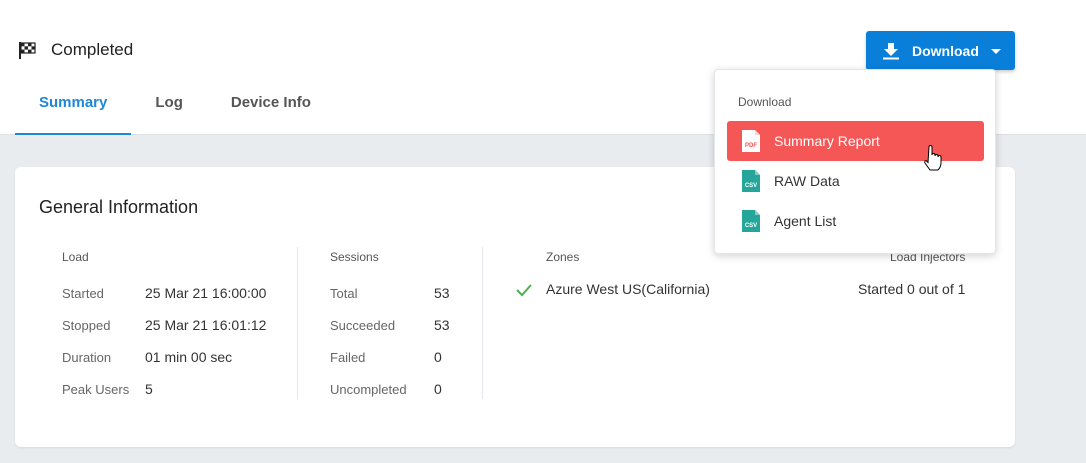 The image size is (1086, 463). I want to click on stopped-label: Stopped, so click(86, 325).